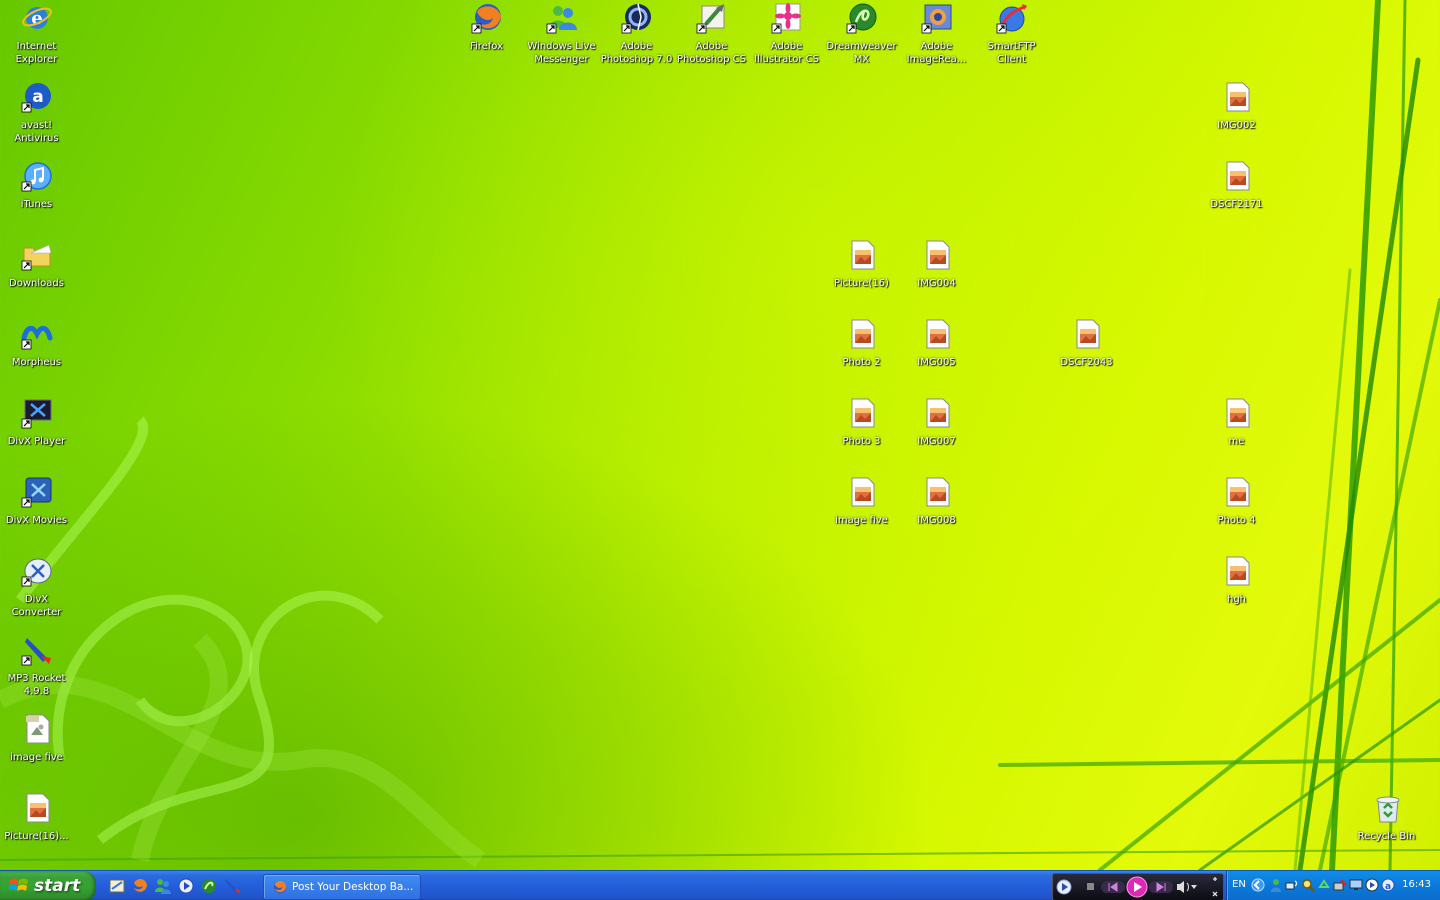 This screenshot has width=1440, height=900. I want to click on mp3-rocket-shortcut: MP3 Rocket 4.9.8, so click(37, 666).